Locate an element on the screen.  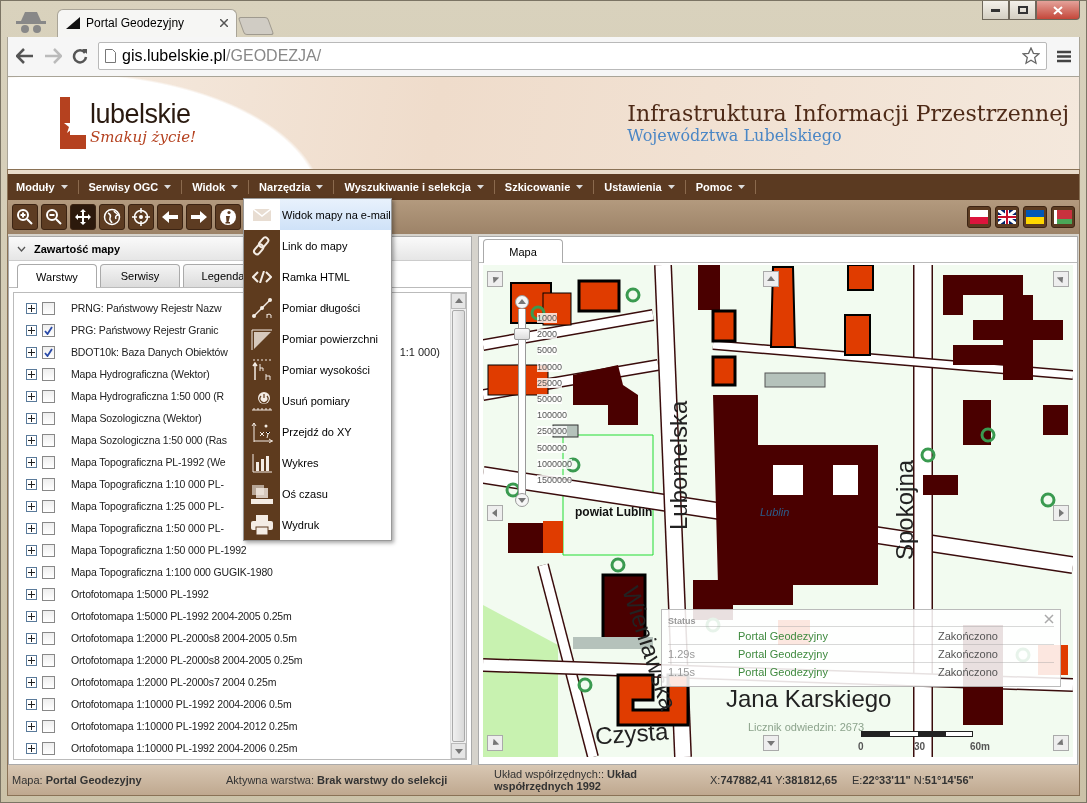
menu-item: Pomiar wysokości is located at coordinates (317, 369).